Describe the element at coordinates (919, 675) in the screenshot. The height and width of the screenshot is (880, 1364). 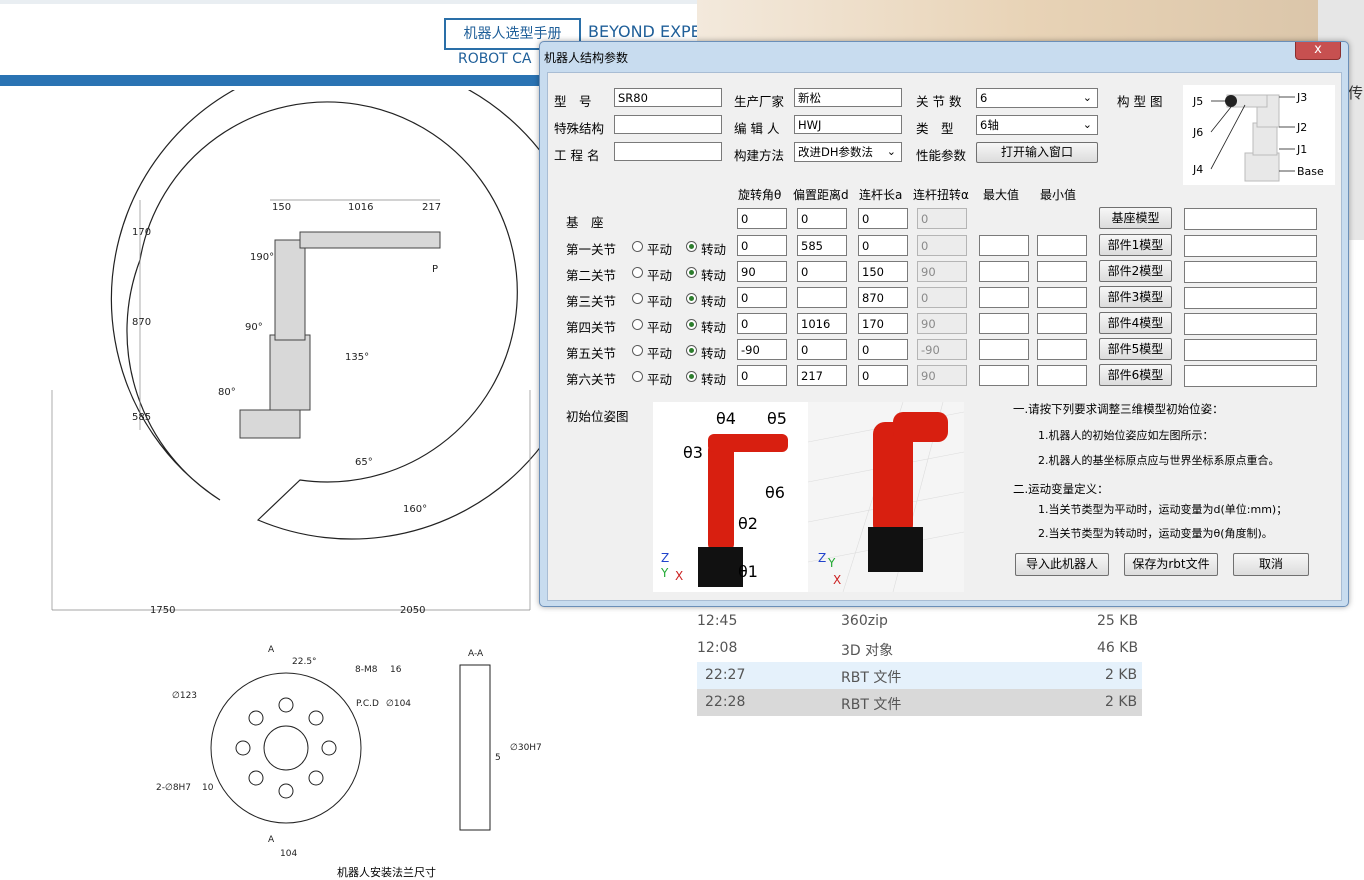
I see `file-row: 22:27 RBT 文件 2 KB` at that location.